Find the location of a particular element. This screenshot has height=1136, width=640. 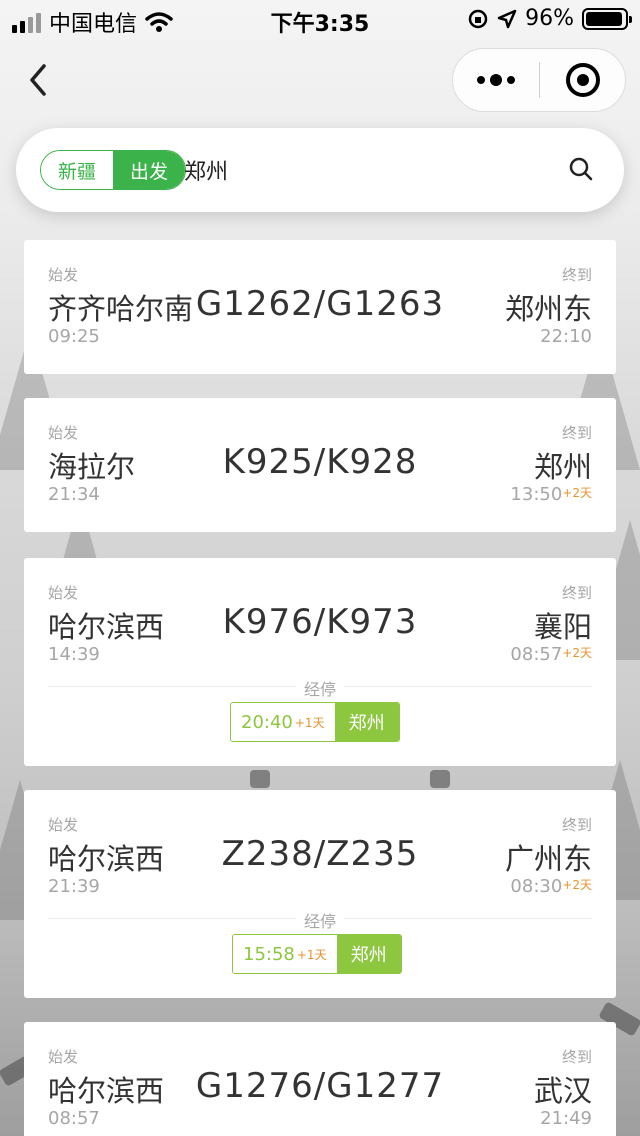

more-button is located at coordinates (496, 80).